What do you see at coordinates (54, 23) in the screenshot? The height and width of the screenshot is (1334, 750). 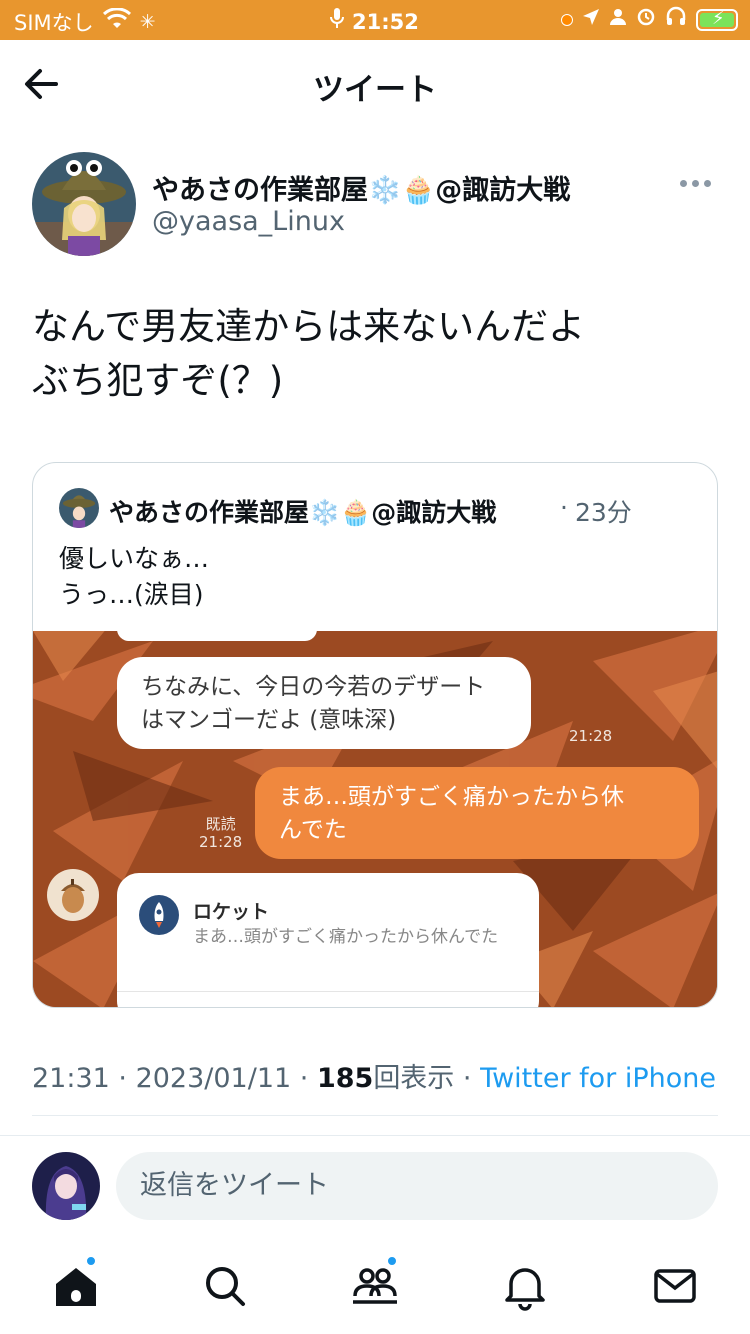 I see `carrier-label: SIMなし` at bounding box center [54, 23].